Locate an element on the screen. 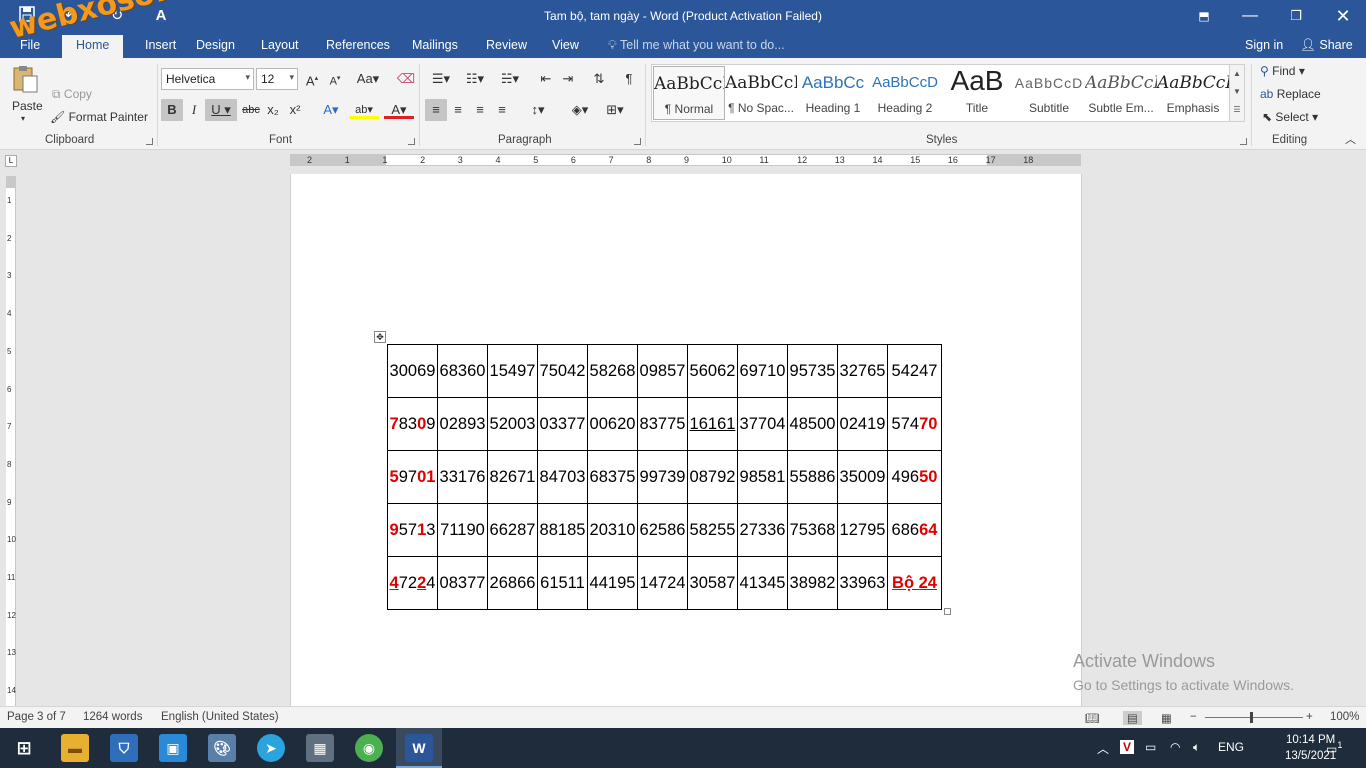 The height and width of the screenshot is (768, 1366). table-cell: 59701 is located at coordinates (412, 477).